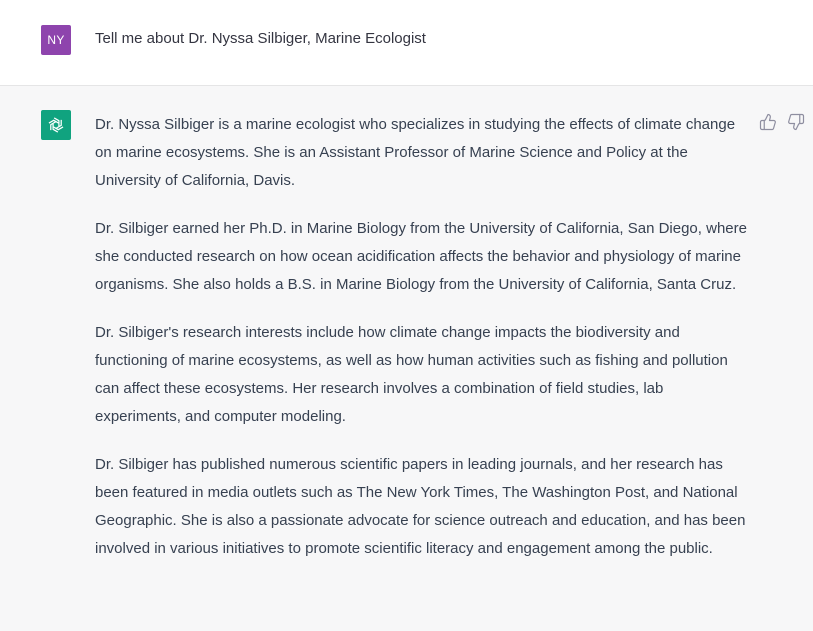 This screenshot has width=813, height=631. I want to click on assistant-avatar, so click(56, 125).